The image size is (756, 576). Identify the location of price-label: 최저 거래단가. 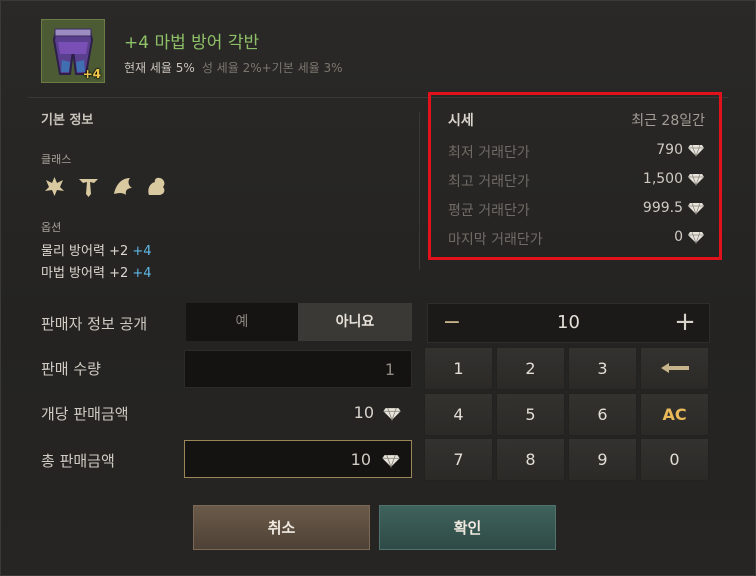
(489, 153).